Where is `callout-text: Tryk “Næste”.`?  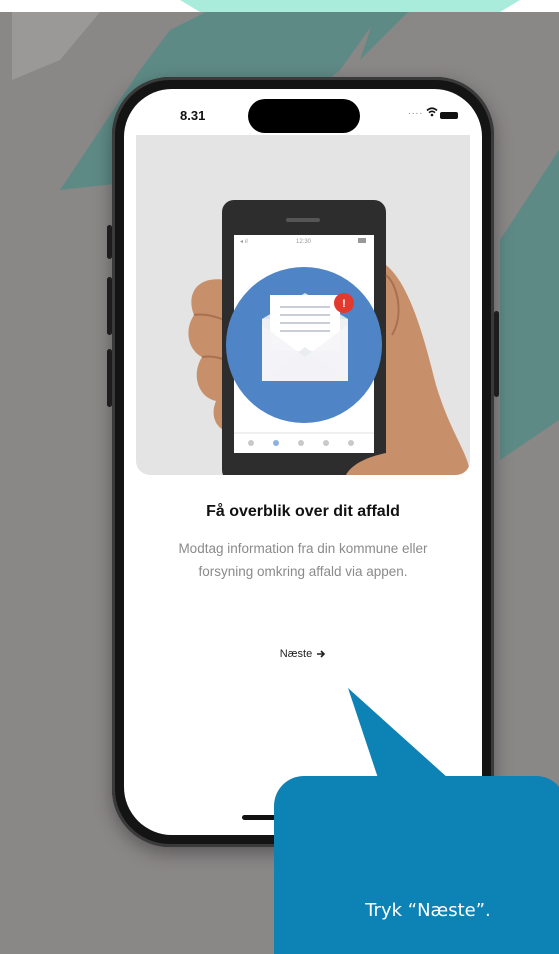
callout-text: Tryk “Næste”. is located at coordinates (428, 910).